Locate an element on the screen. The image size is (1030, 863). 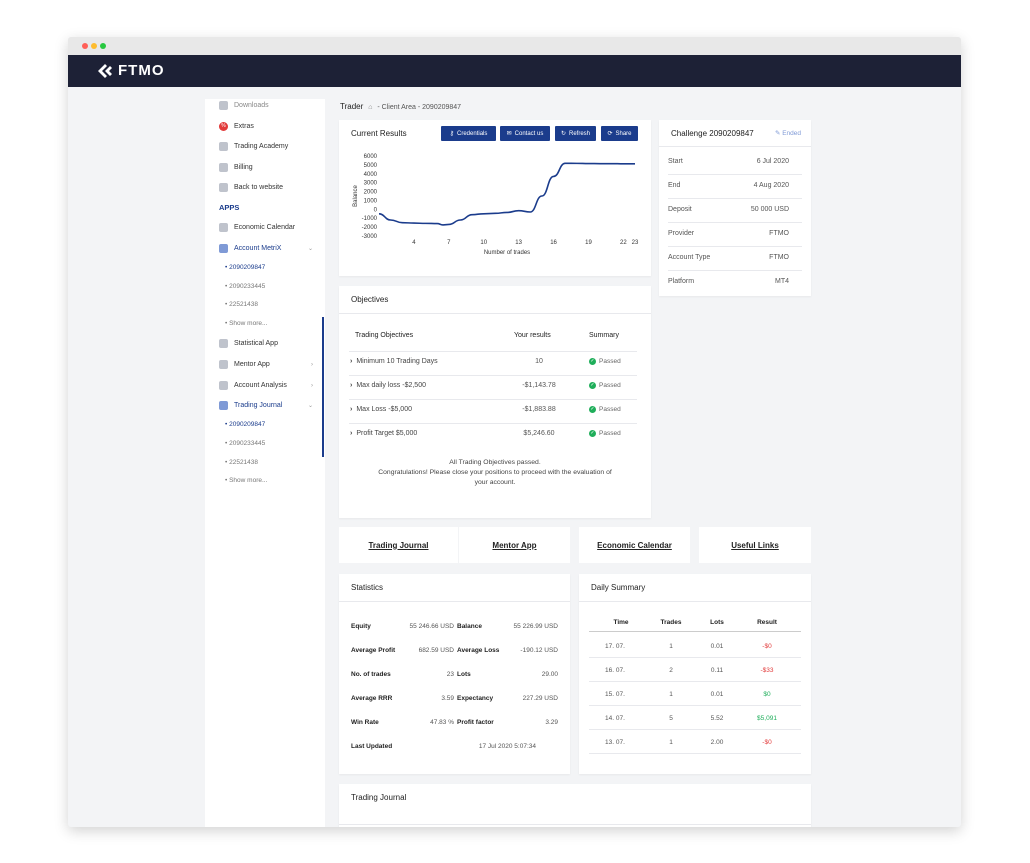
sidebar-item-billing: Billing is located at coordinates (236, 167).